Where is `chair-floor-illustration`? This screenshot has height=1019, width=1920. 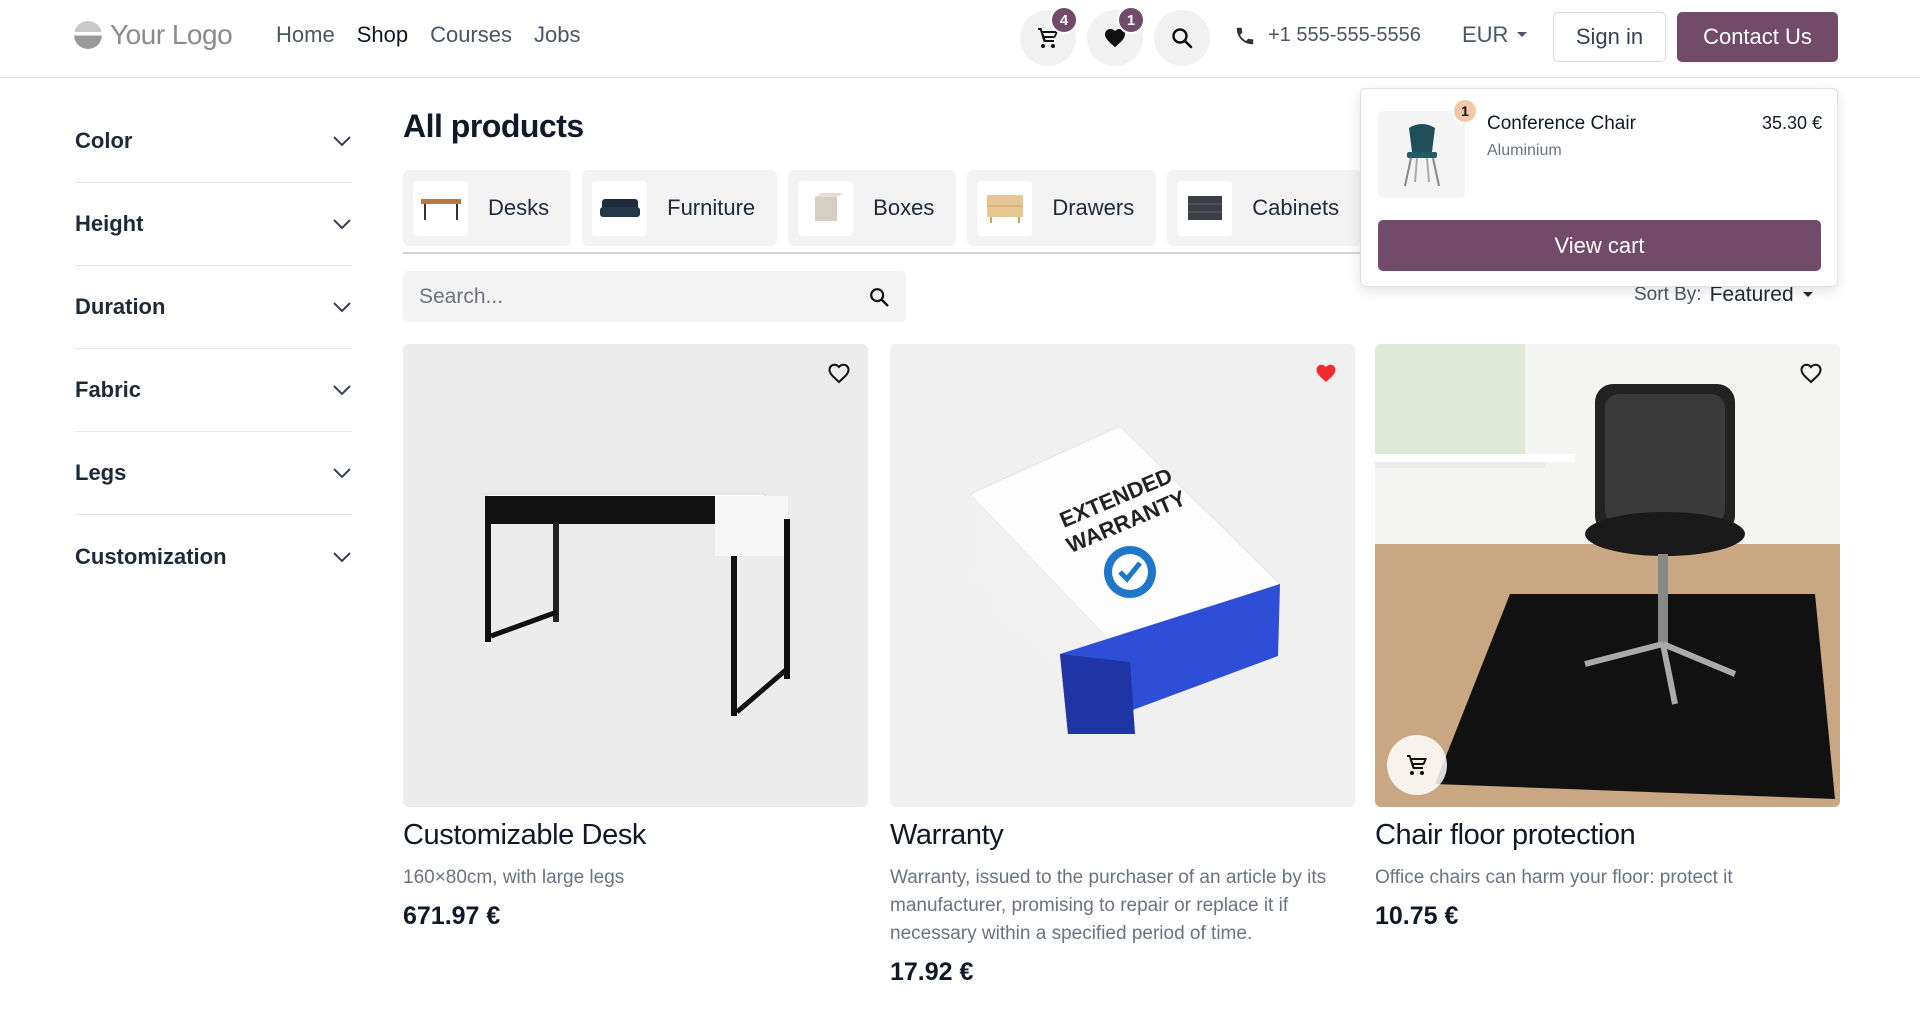 chair-floor-illustration is located at coordinates (1607, 575).